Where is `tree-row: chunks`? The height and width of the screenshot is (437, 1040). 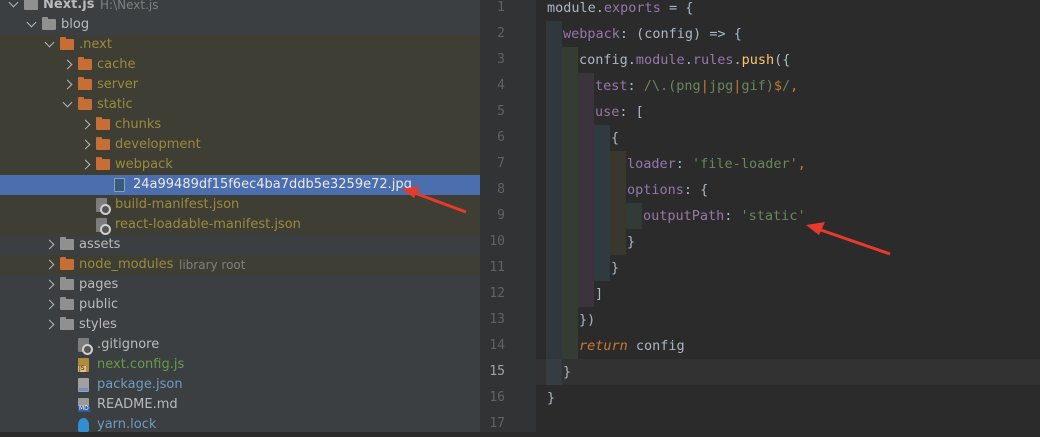 tree-row: chunks is located at coordinates (240, 125).